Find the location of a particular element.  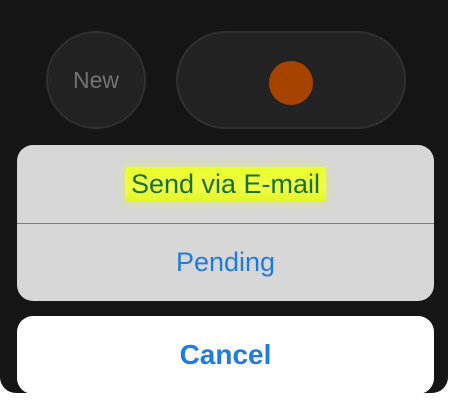

pending-label: Pending is located at coordinates (225, 262).